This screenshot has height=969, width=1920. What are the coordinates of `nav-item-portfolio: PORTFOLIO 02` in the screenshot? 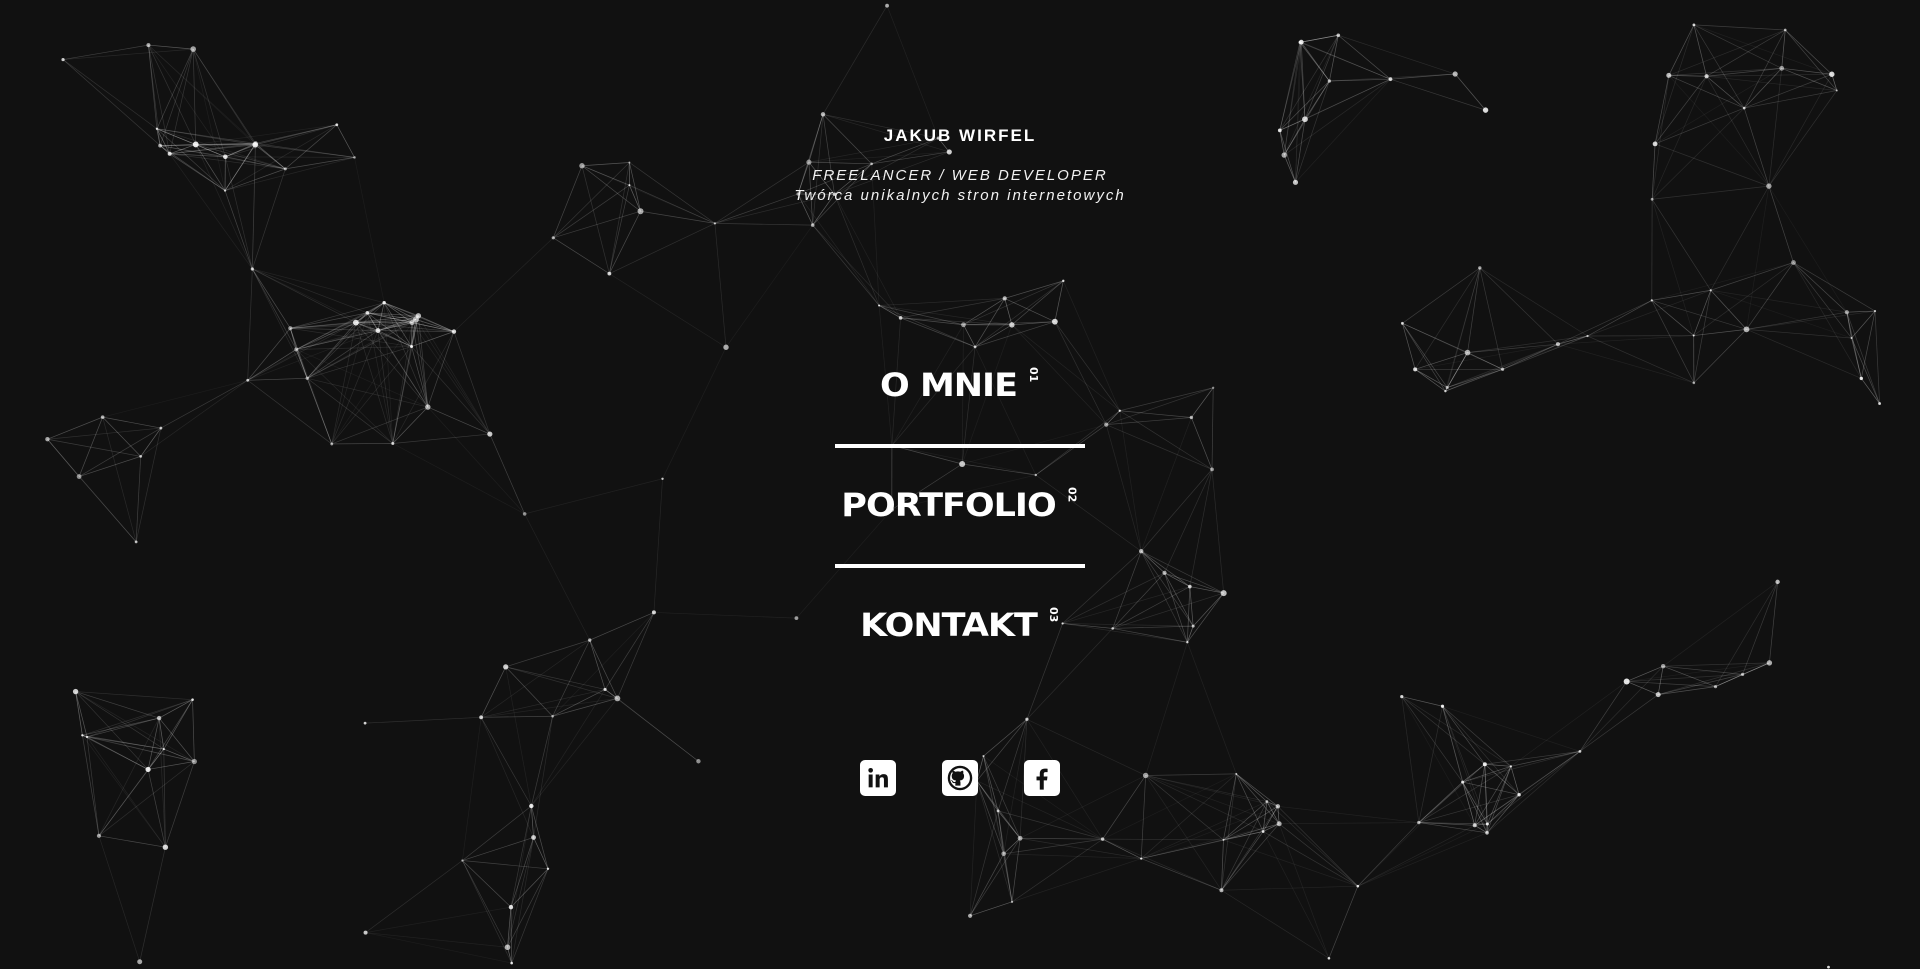 It's located at (960, 506).